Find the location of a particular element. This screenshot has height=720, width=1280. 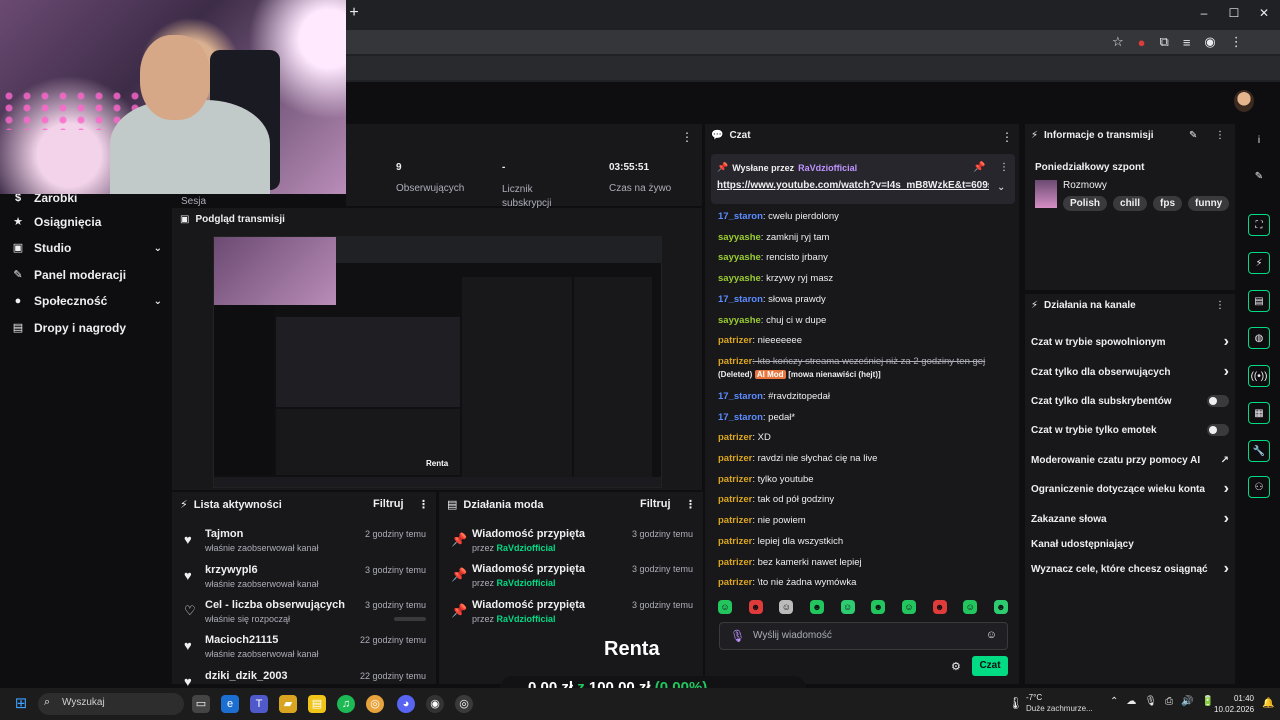

sticky-notes-icon: ▤ is located at coordinates (317, 704).